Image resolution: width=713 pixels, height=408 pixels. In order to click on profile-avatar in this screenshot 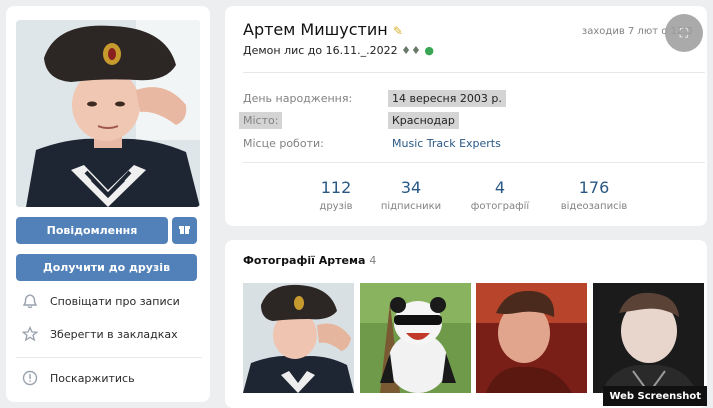, I will do `click(108, 113)`.